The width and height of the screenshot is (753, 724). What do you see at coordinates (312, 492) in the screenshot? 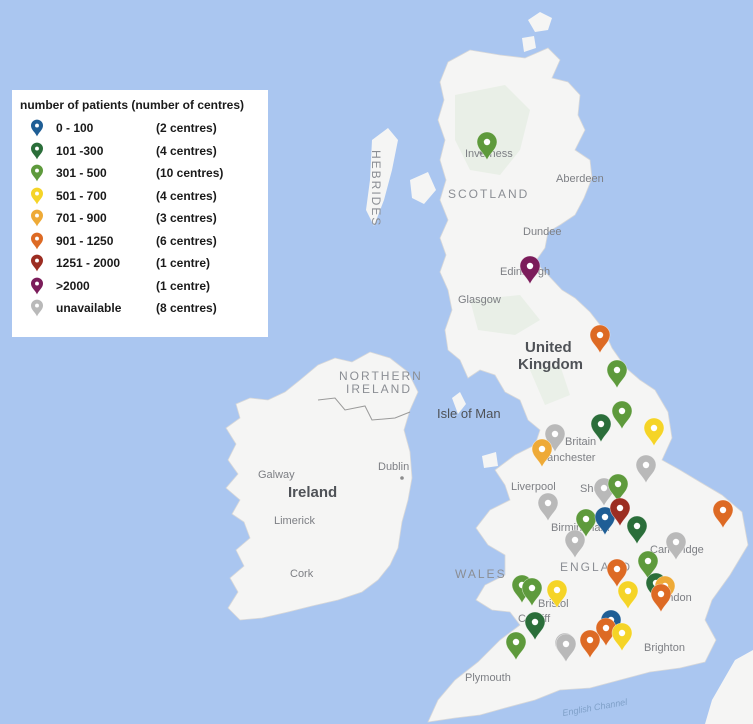
I see `ireland-label: Ireland` at bounding box center [312, 492].